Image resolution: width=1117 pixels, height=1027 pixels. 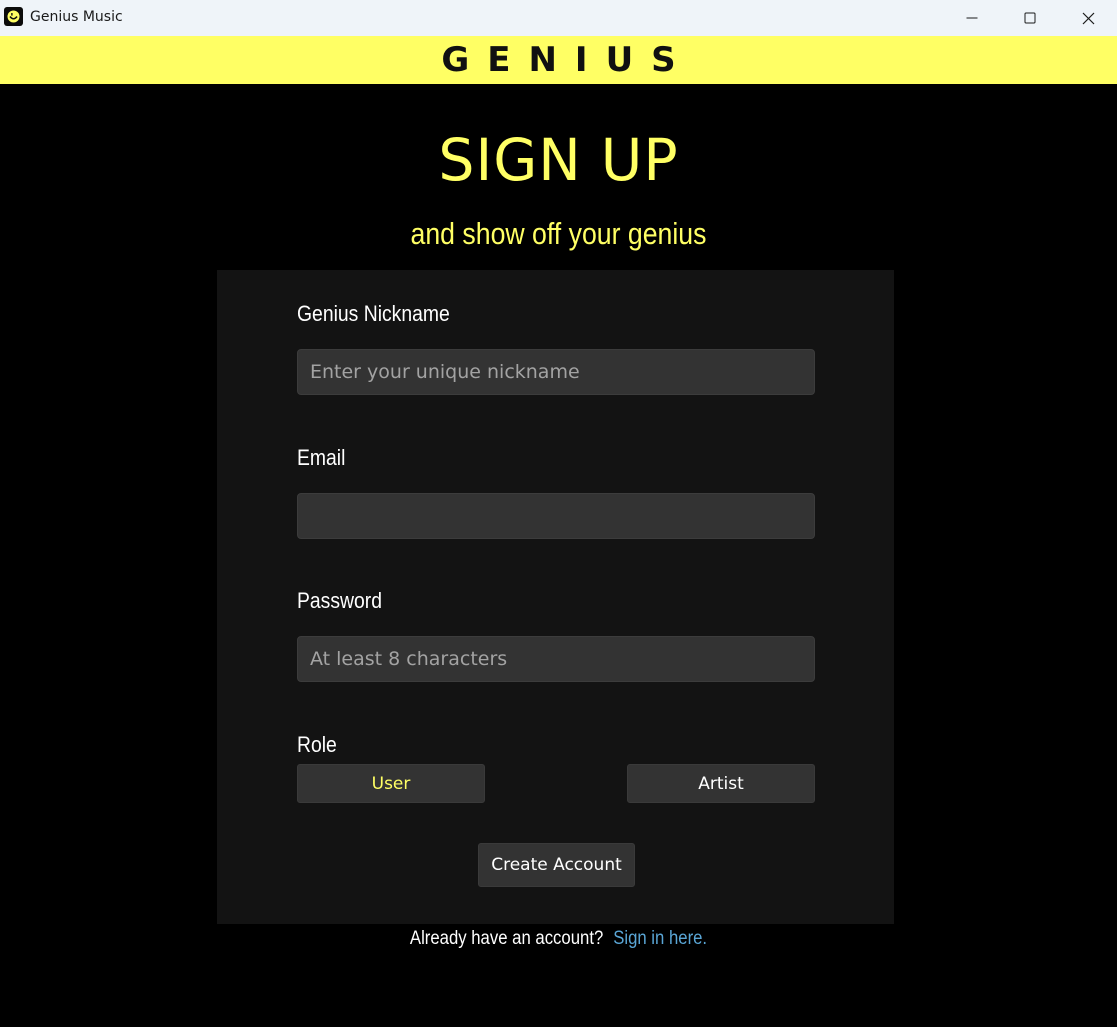 I want to click on password-input, so click(x=556, y=659).